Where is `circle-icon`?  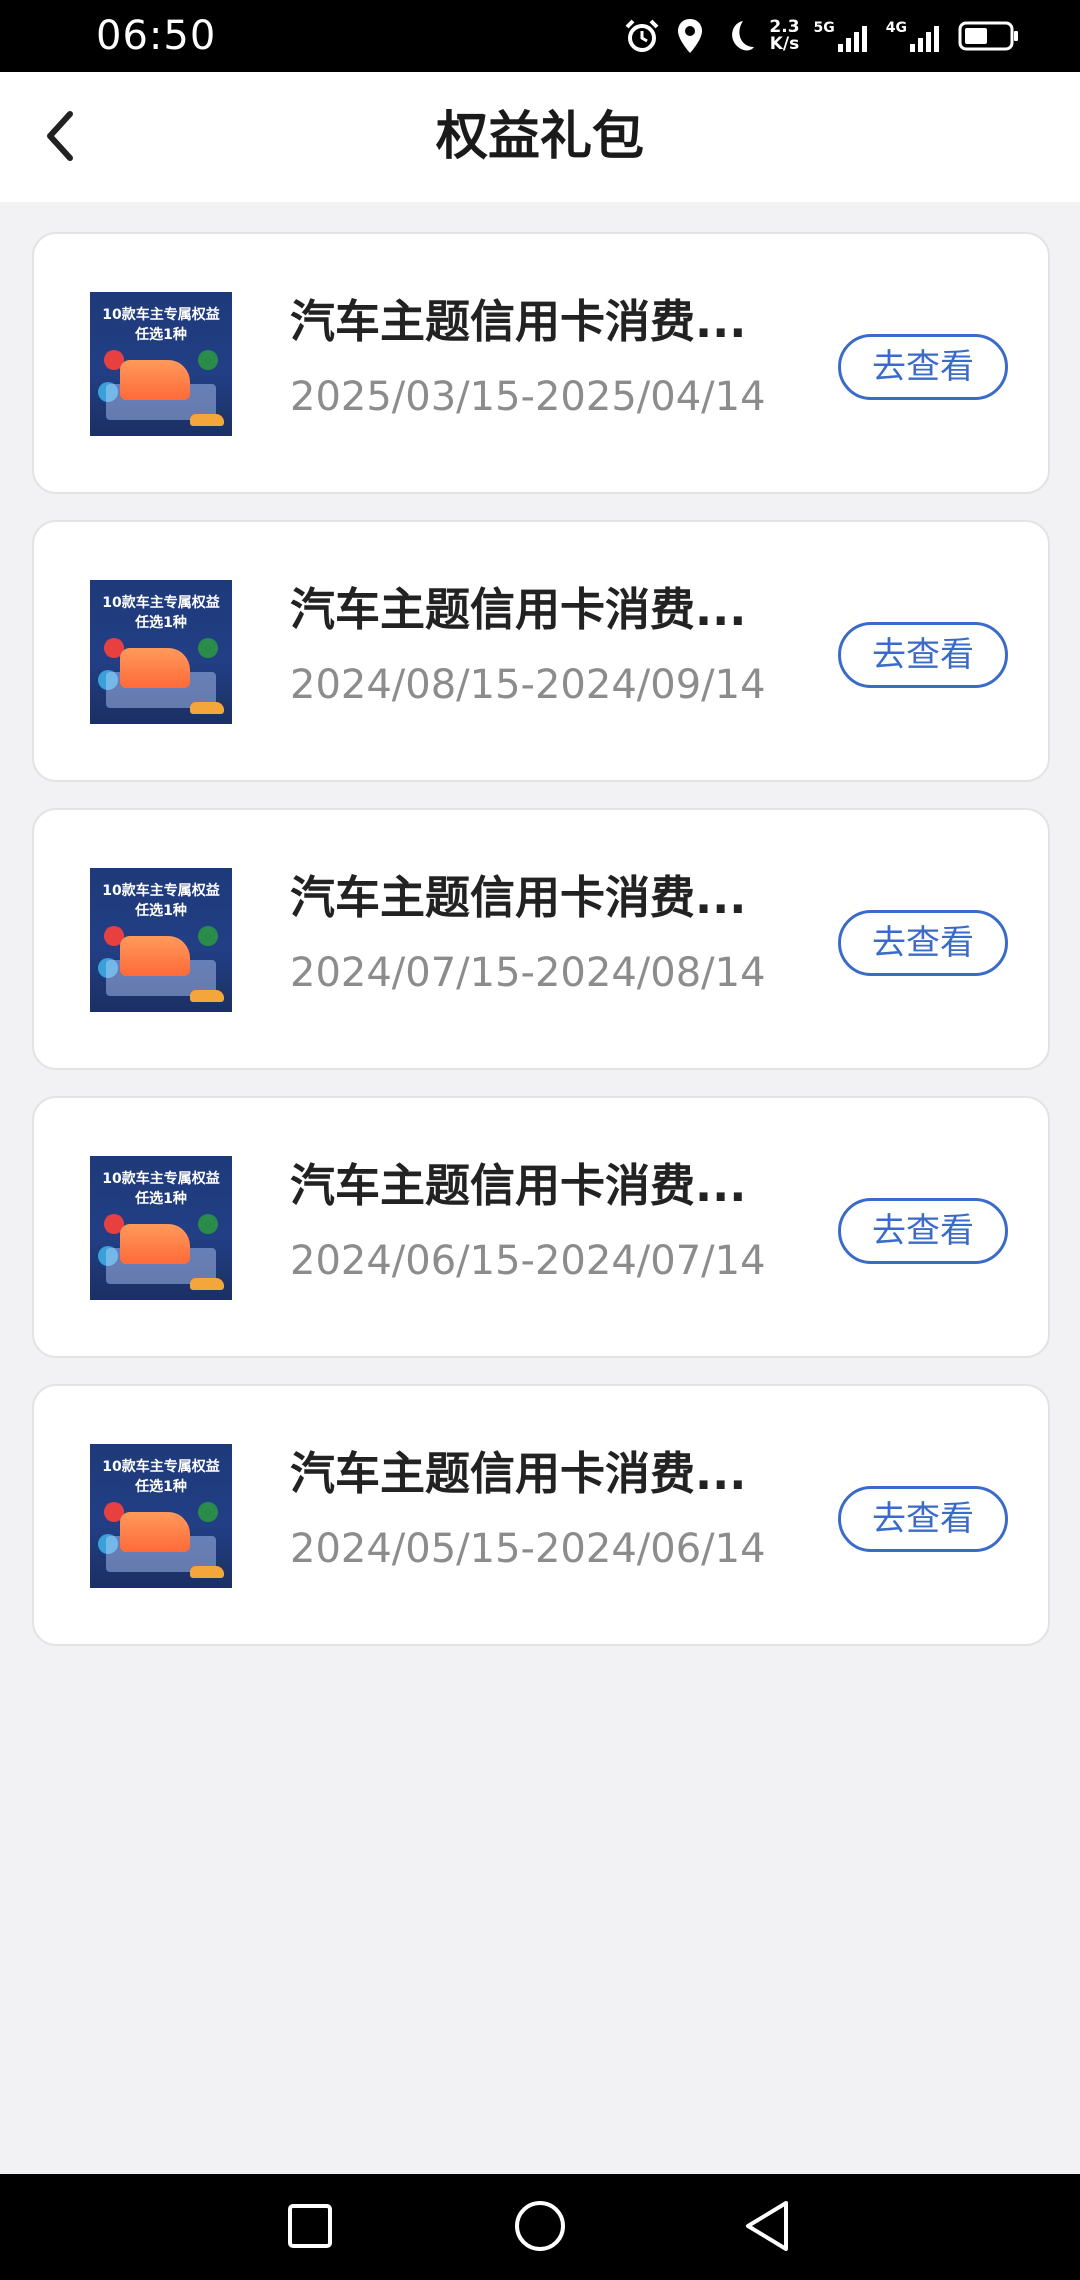 circle-icon is located at coordinates (540, 2228).